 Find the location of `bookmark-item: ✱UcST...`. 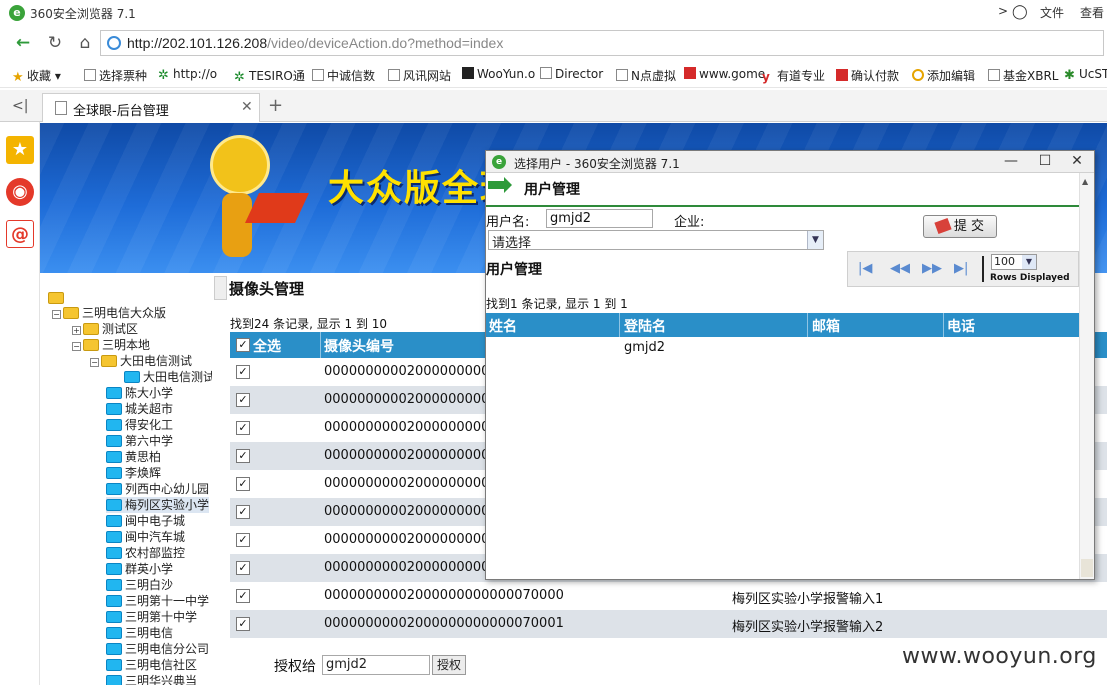

bookmark-item: ✱UcST... is located at coordinates (1085, 74).